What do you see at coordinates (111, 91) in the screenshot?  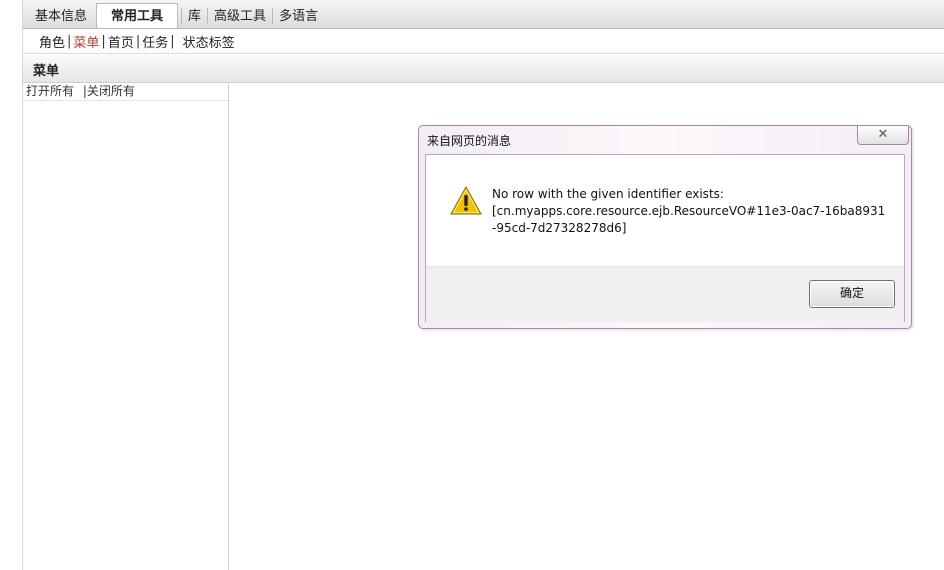 I see `close-all-link: 关闭所有` at bounding box center [111, 91].